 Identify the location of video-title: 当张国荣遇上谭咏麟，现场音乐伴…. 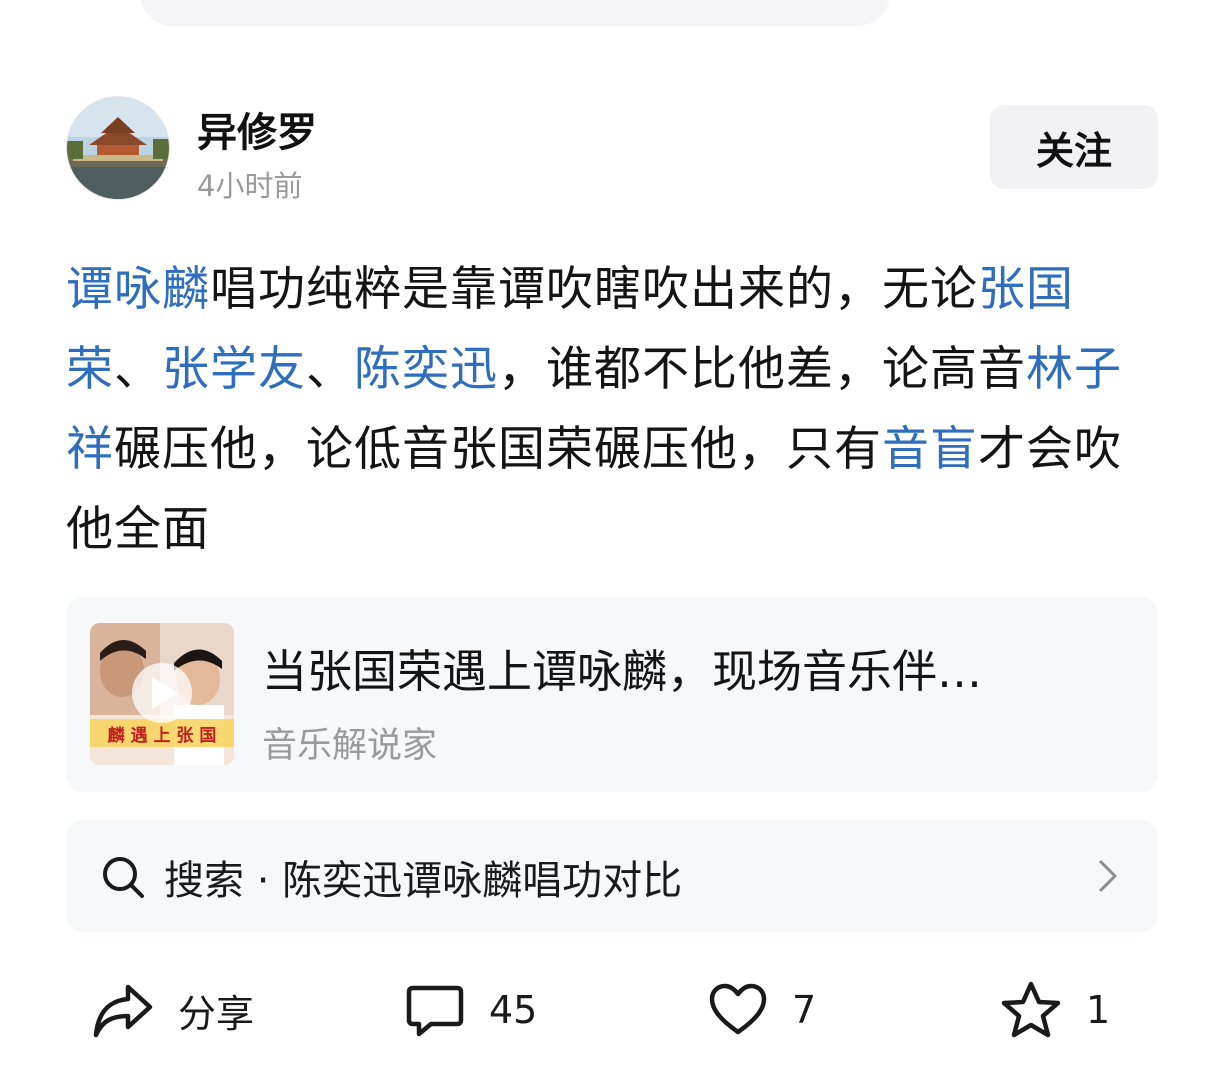
(697, 667).